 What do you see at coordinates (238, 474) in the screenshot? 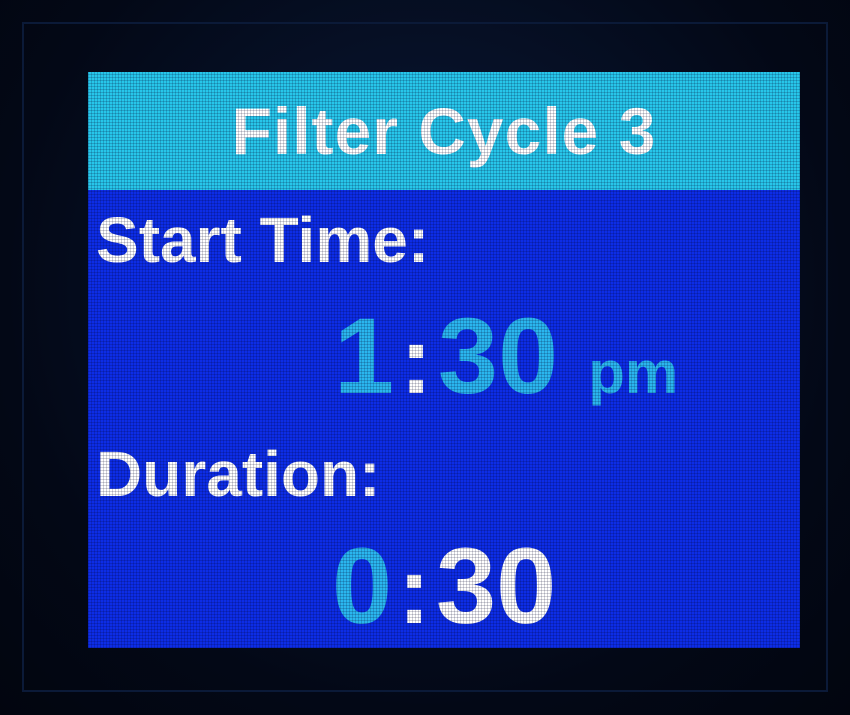
I see `duration-label: Duration:` at bounding box center [238, 474].